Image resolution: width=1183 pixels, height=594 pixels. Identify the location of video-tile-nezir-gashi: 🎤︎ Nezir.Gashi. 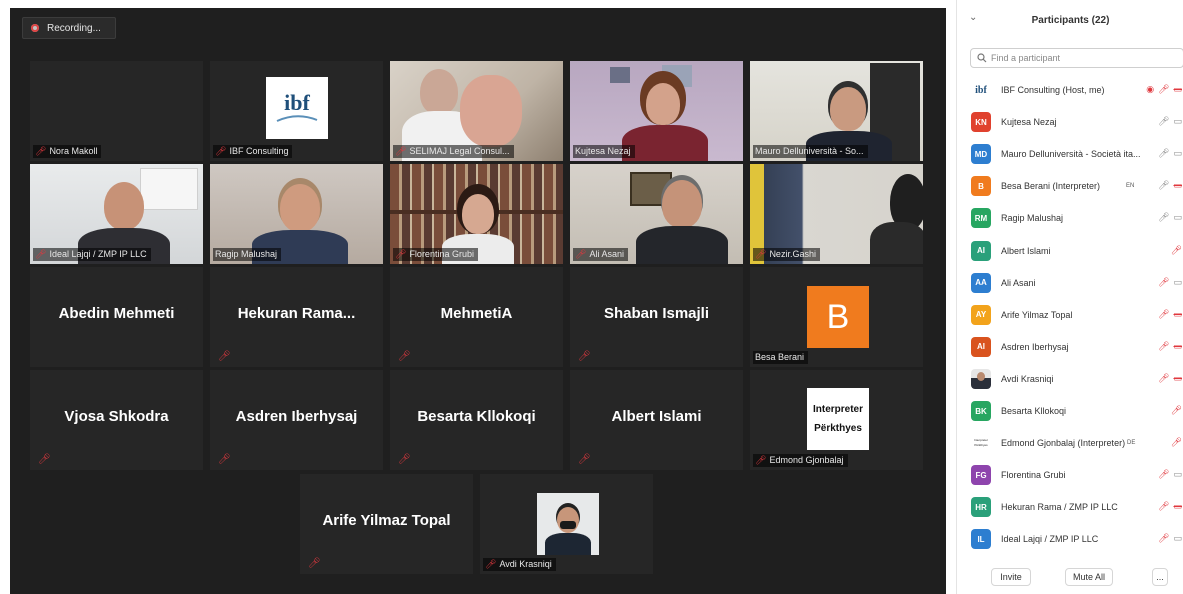
(836, 214).